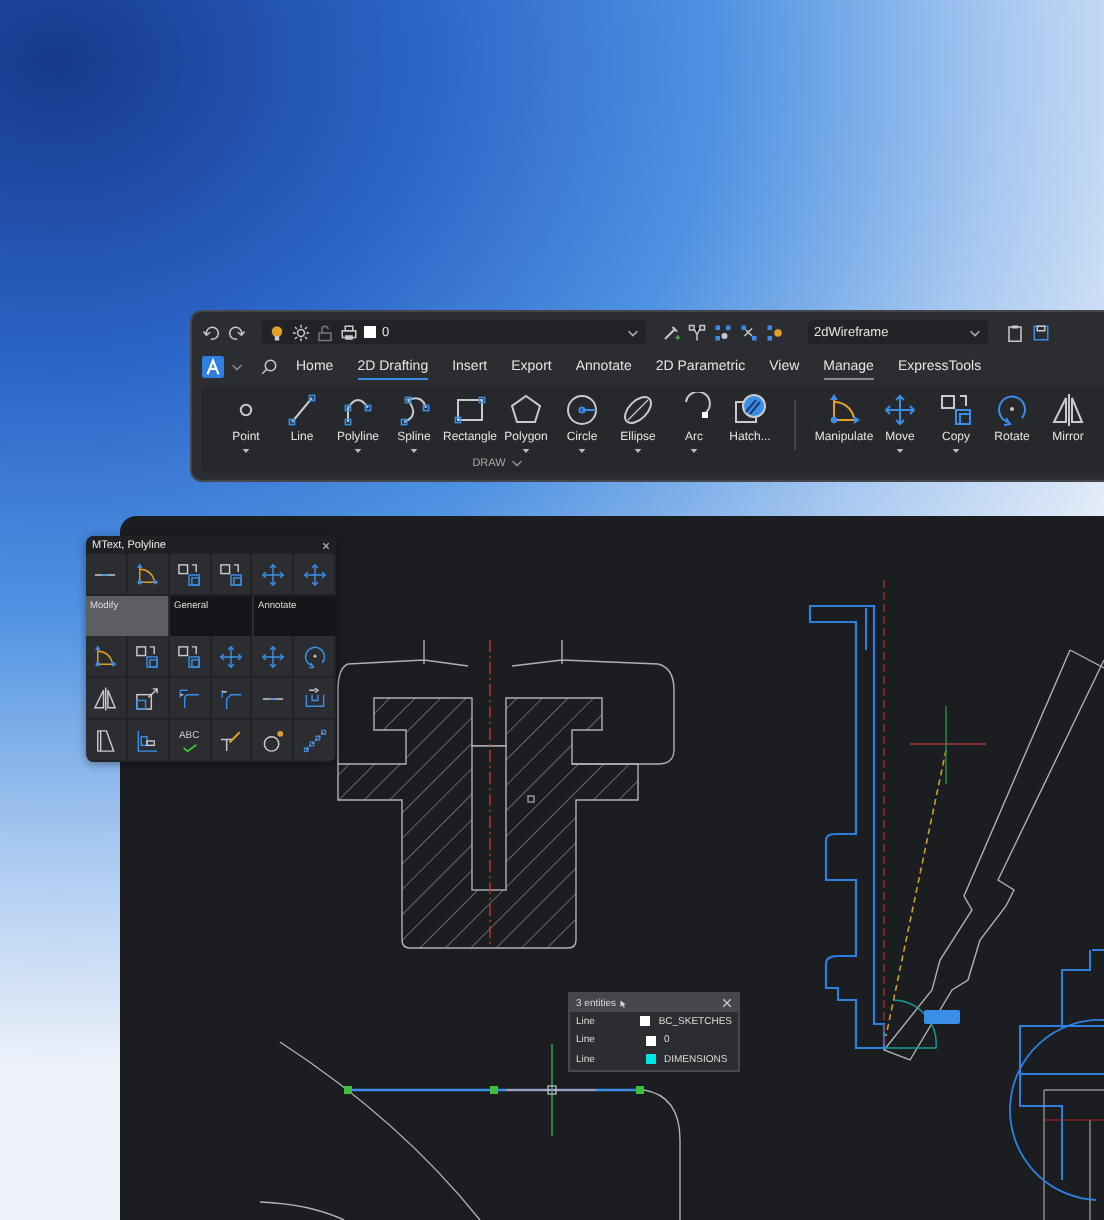 This screenshot has width=1104, height=1220. I want to click on stretch-icon, so click(314, 698).